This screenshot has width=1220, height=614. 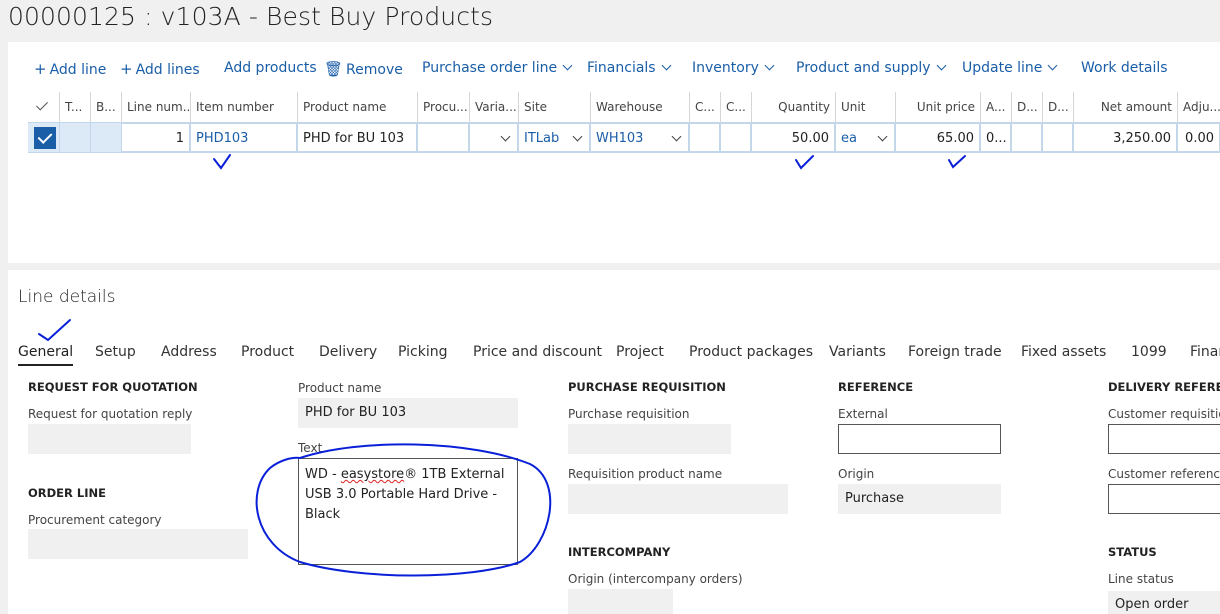 What do you see at coordinates (793, 107) in the screenshot?
I see `col-quantity: Quantity` at bounding box center [793, 107].